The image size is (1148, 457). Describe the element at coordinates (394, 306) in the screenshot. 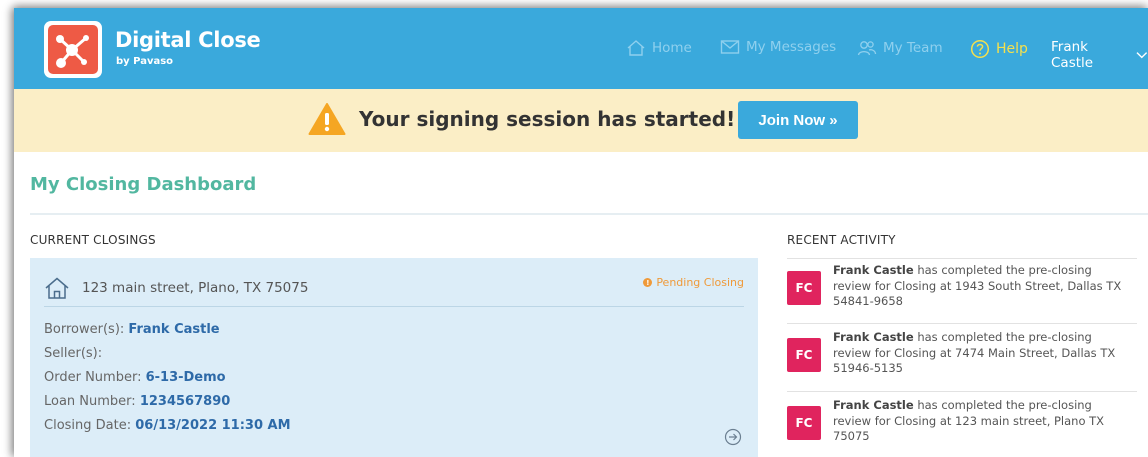

I see `card-divider` at that location.